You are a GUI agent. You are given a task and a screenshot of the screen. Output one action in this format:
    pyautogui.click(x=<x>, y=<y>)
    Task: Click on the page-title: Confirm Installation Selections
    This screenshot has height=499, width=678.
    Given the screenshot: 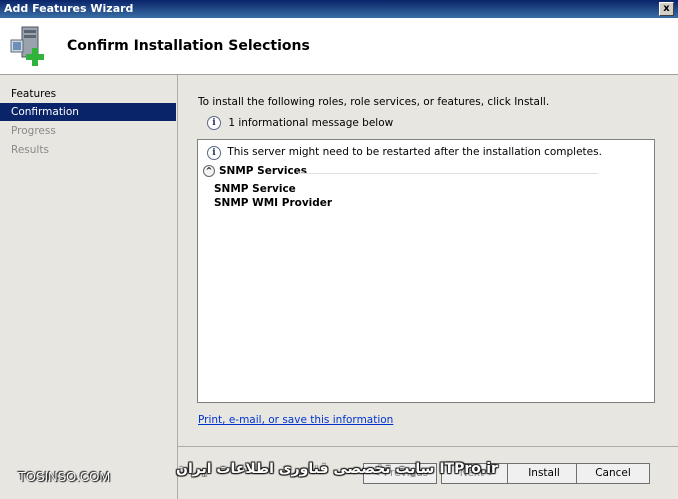 What is the action you would take?
    pyautogui.click(x=188, y=46)
    